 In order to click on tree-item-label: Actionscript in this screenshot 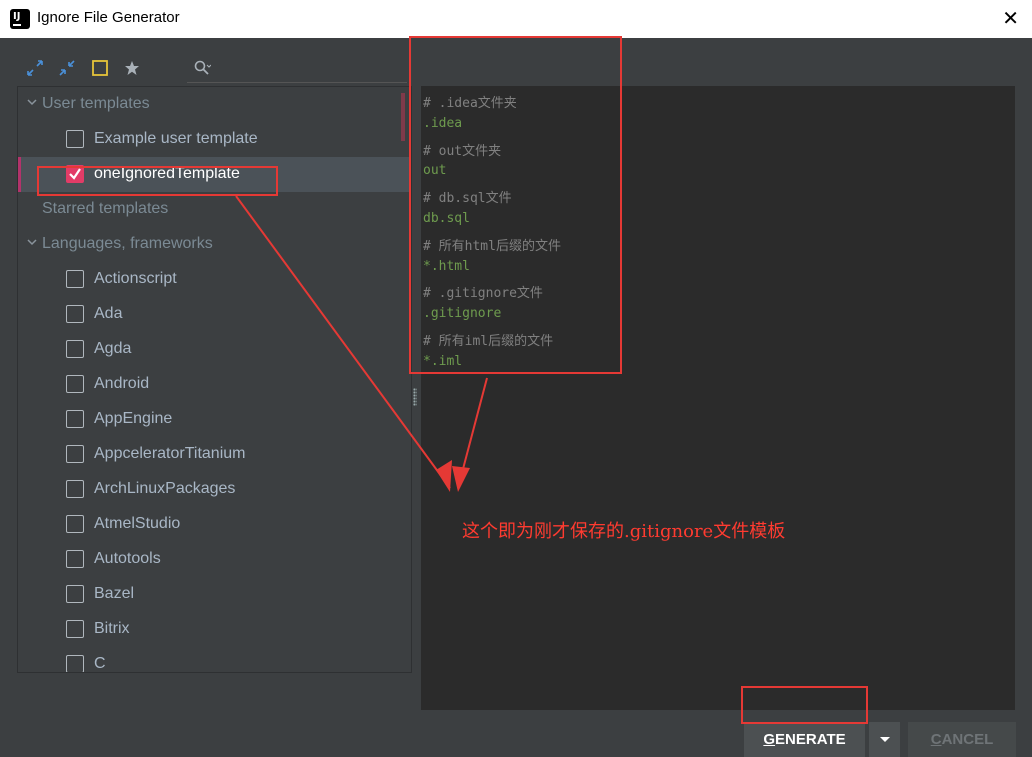, I will do `click(135, 278)`.